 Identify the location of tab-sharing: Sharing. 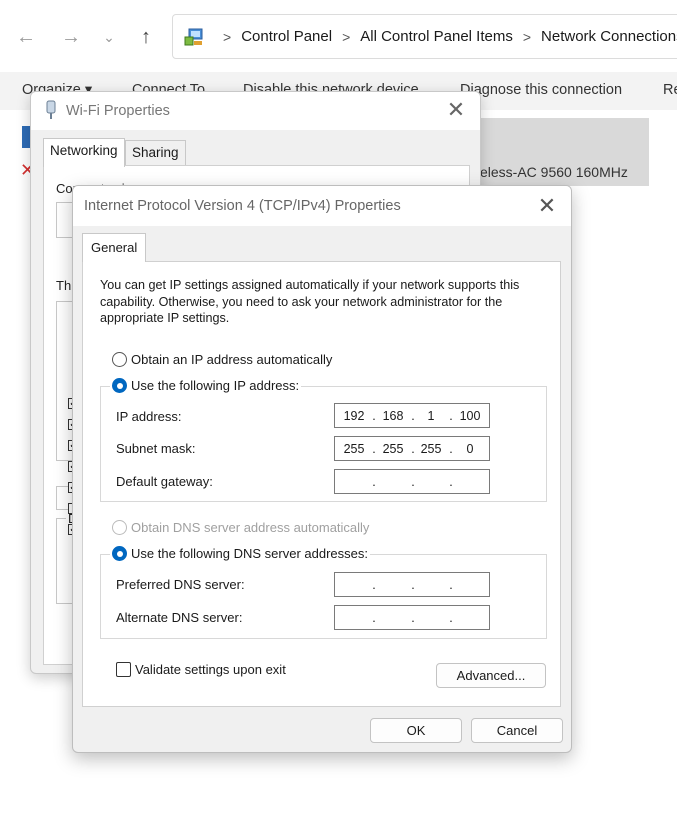
(155, 153).